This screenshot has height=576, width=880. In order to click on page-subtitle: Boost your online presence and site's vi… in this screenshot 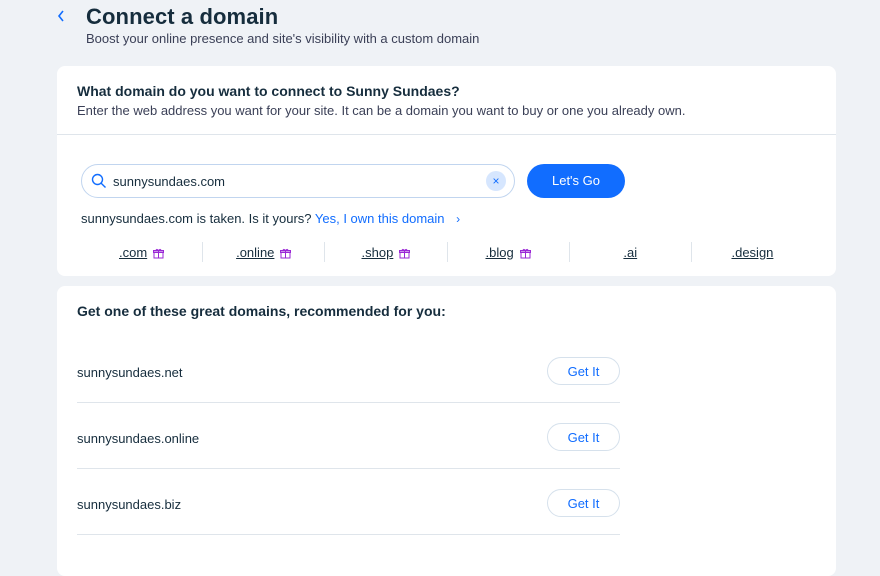, I will do `click(283, 38)`.